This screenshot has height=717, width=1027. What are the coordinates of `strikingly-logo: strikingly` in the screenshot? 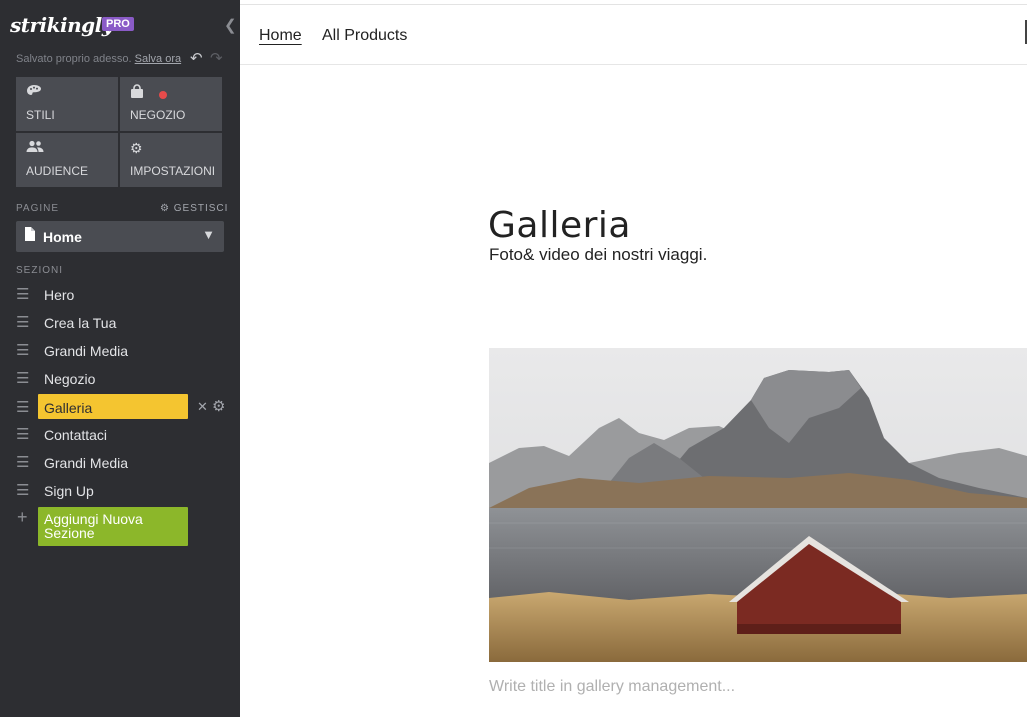 It's located at (61, 25).